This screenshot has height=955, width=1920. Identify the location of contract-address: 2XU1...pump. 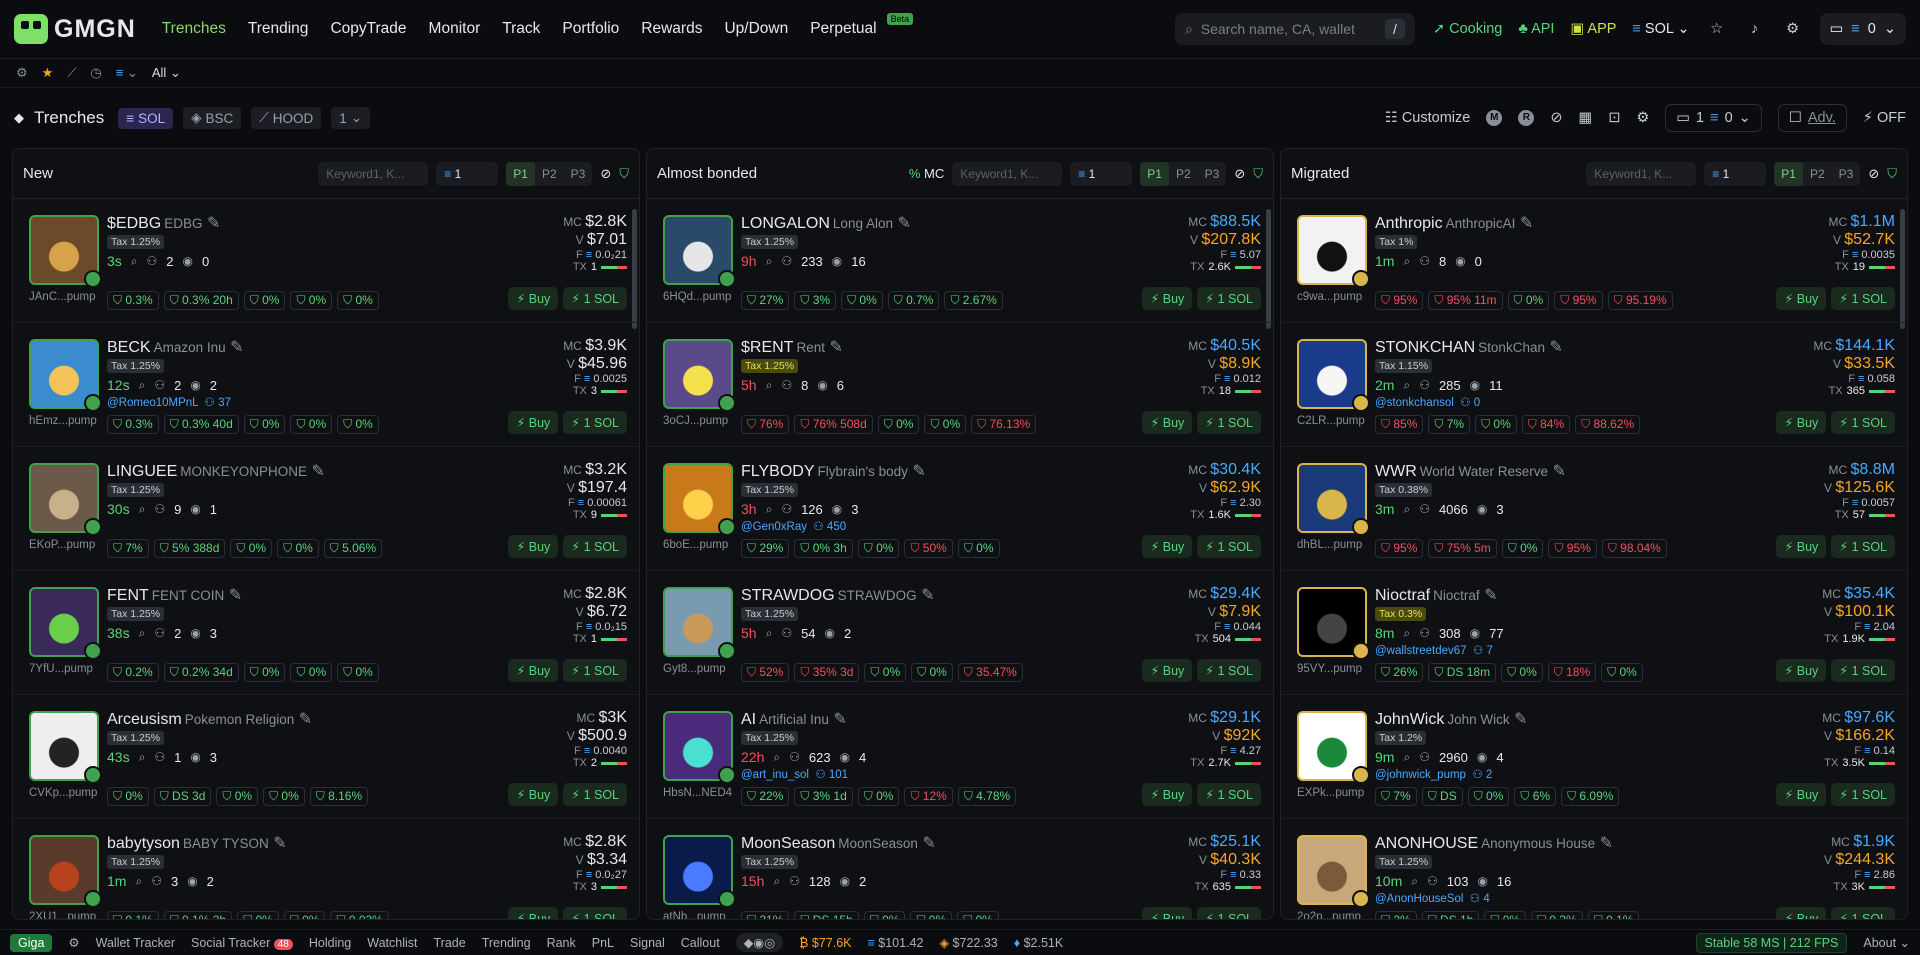
(69, 915).